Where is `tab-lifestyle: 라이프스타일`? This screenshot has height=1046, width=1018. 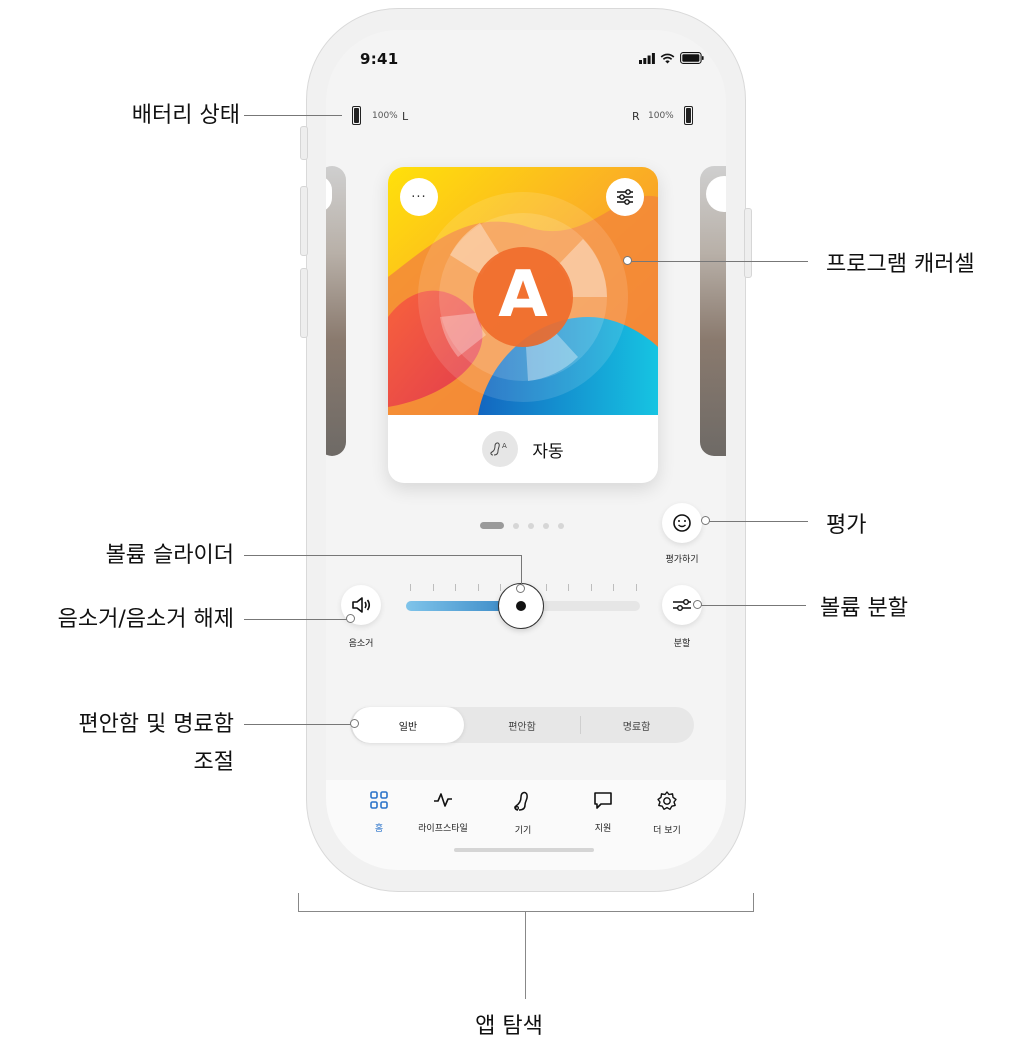
tab-lifestyle: 라이프스타일 is located at coordinates (443, 812).